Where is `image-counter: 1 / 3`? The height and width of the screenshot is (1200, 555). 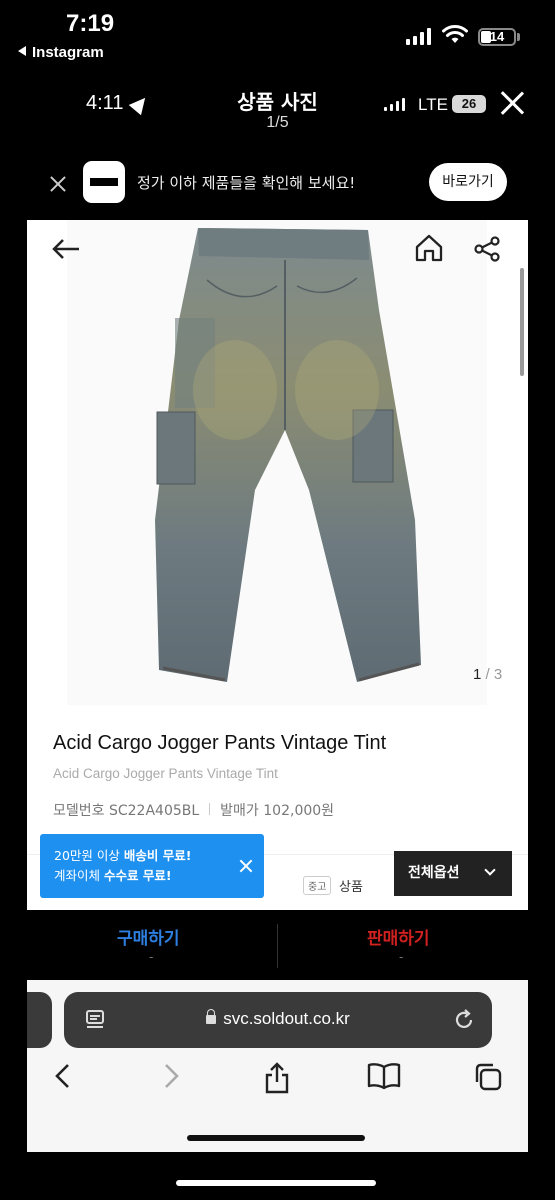 image-counter: 1 / 3 is located at coordinates (487, 674).